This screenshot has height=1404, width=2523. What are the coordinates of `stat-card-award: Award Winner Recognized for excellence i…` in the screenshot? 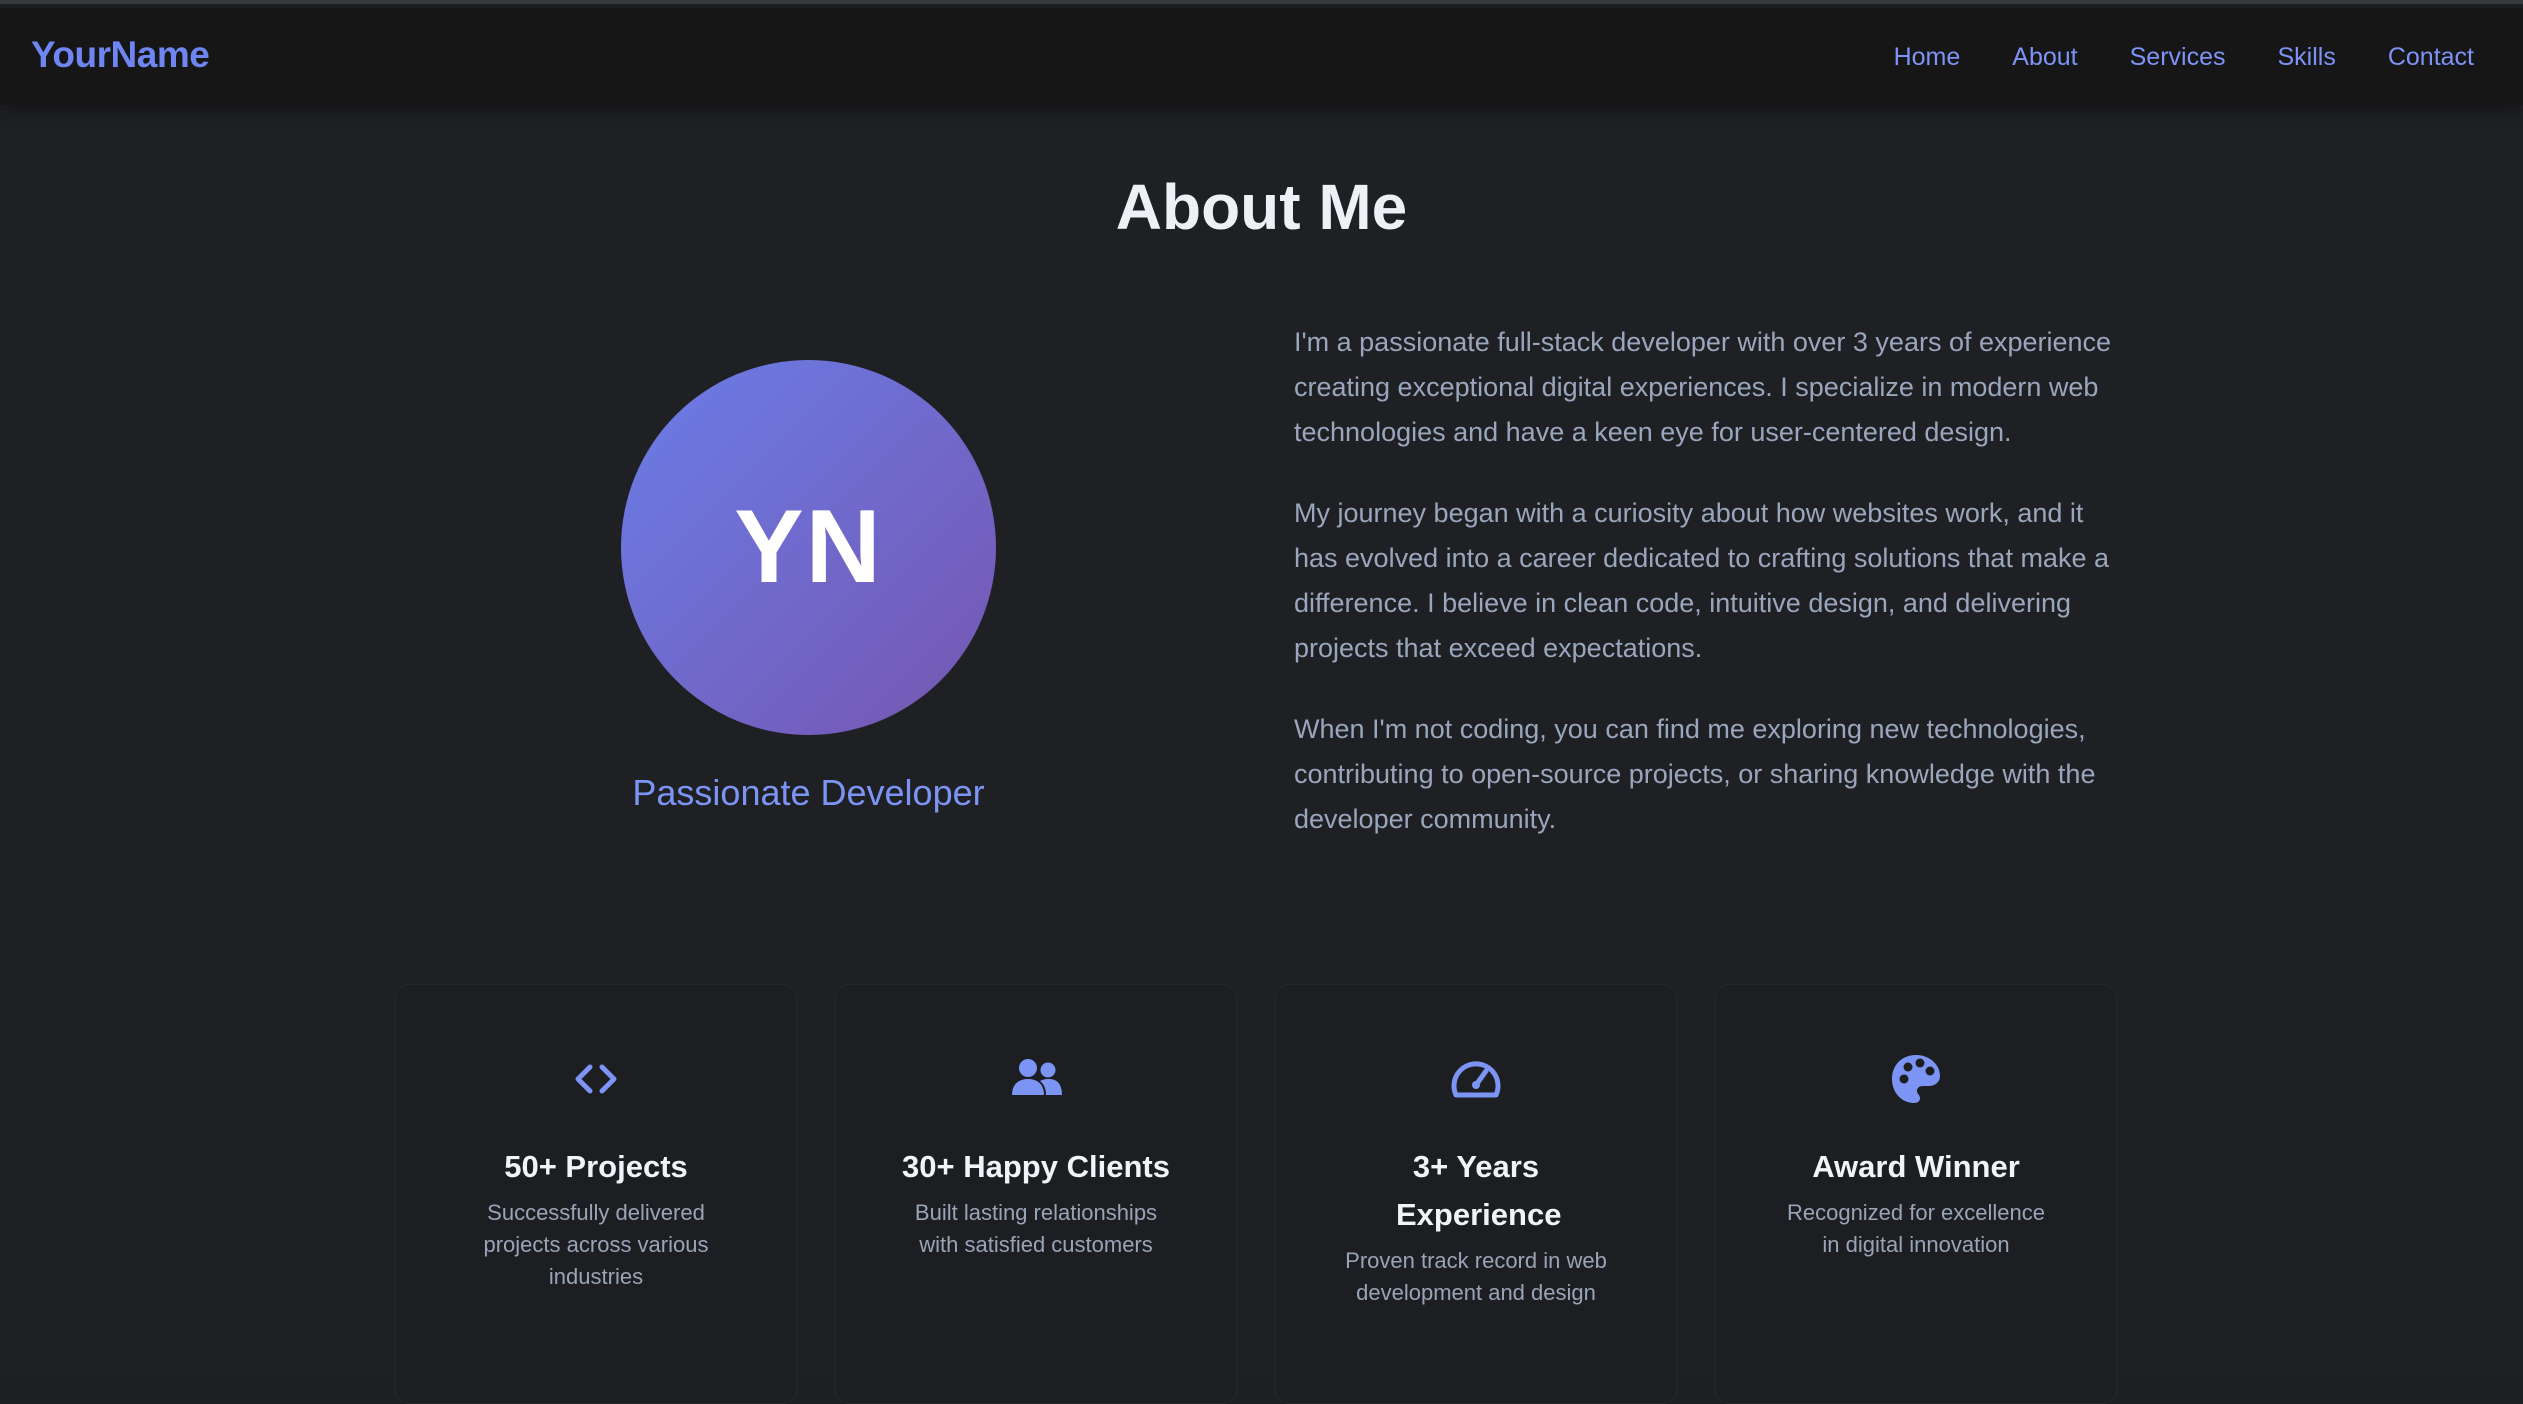 It's located at (1916, 1194).